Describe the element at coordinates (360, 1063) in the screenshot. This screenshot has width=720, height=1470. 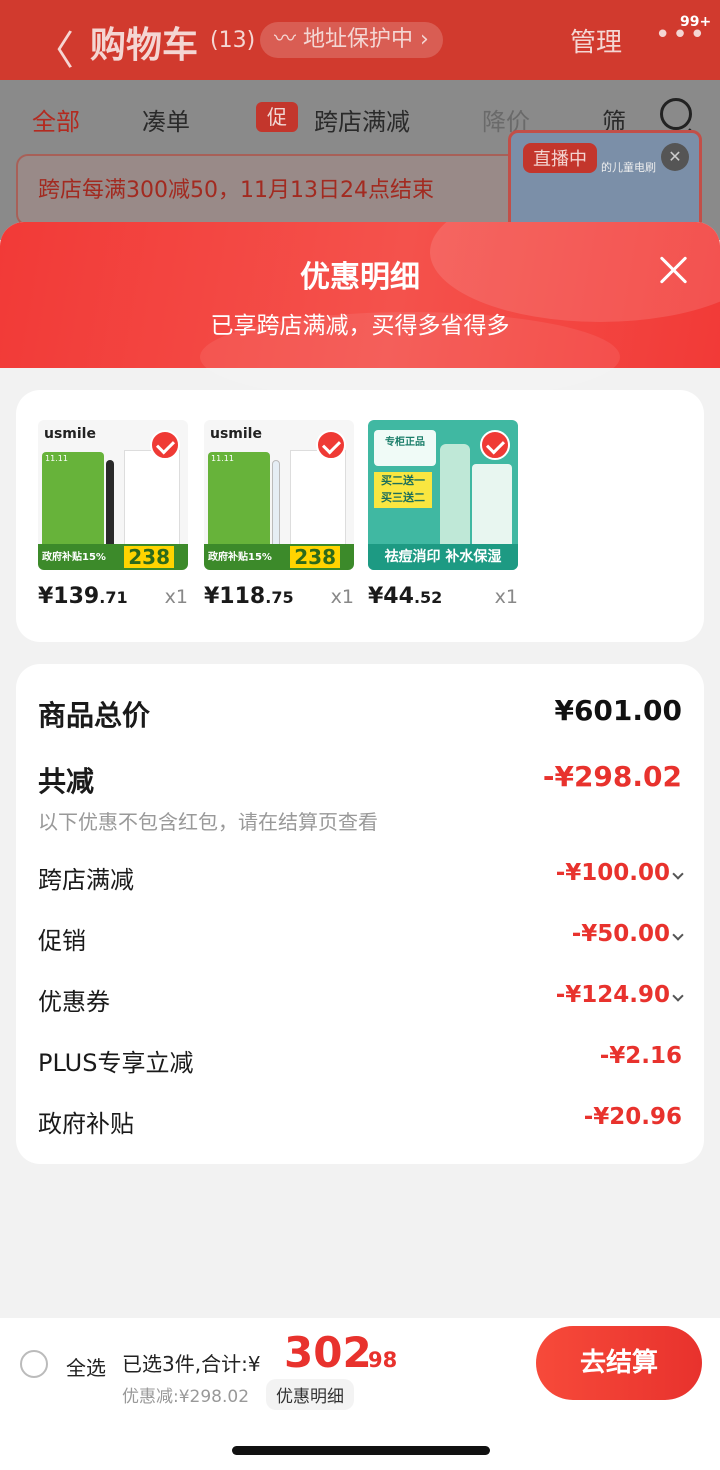
I see `discount-row-plus: PLUS专享立减 -¥2.16` at that location.